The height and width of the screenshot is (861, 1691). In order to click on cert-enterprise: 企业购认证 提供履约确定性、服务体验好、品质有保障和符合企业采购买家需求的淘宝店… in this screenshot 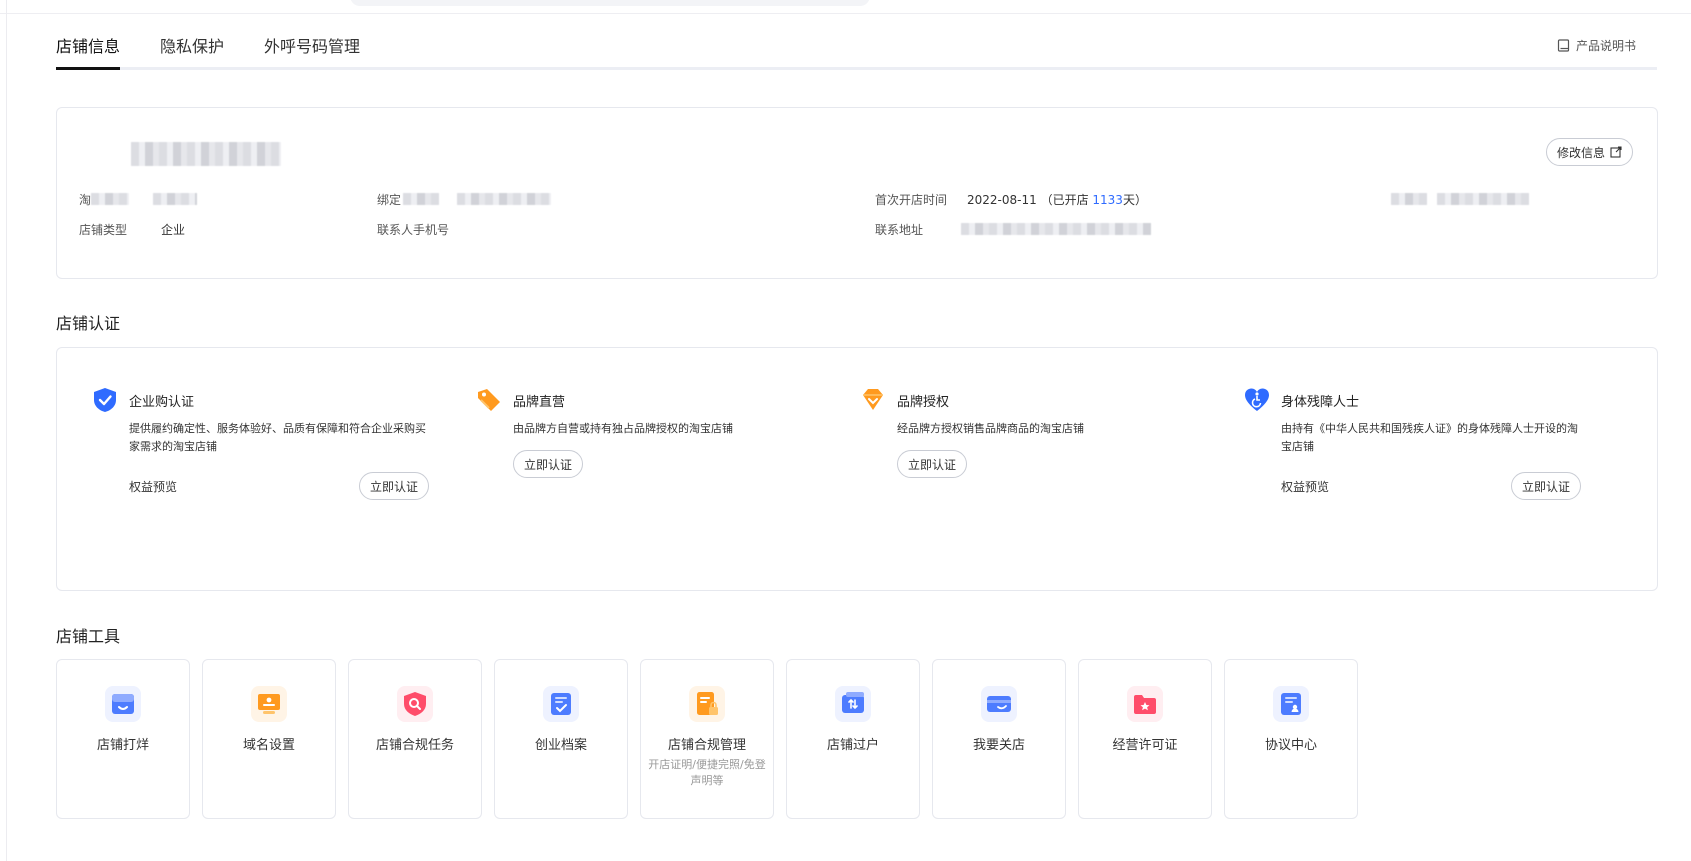, I will do `click(261, 443)`.